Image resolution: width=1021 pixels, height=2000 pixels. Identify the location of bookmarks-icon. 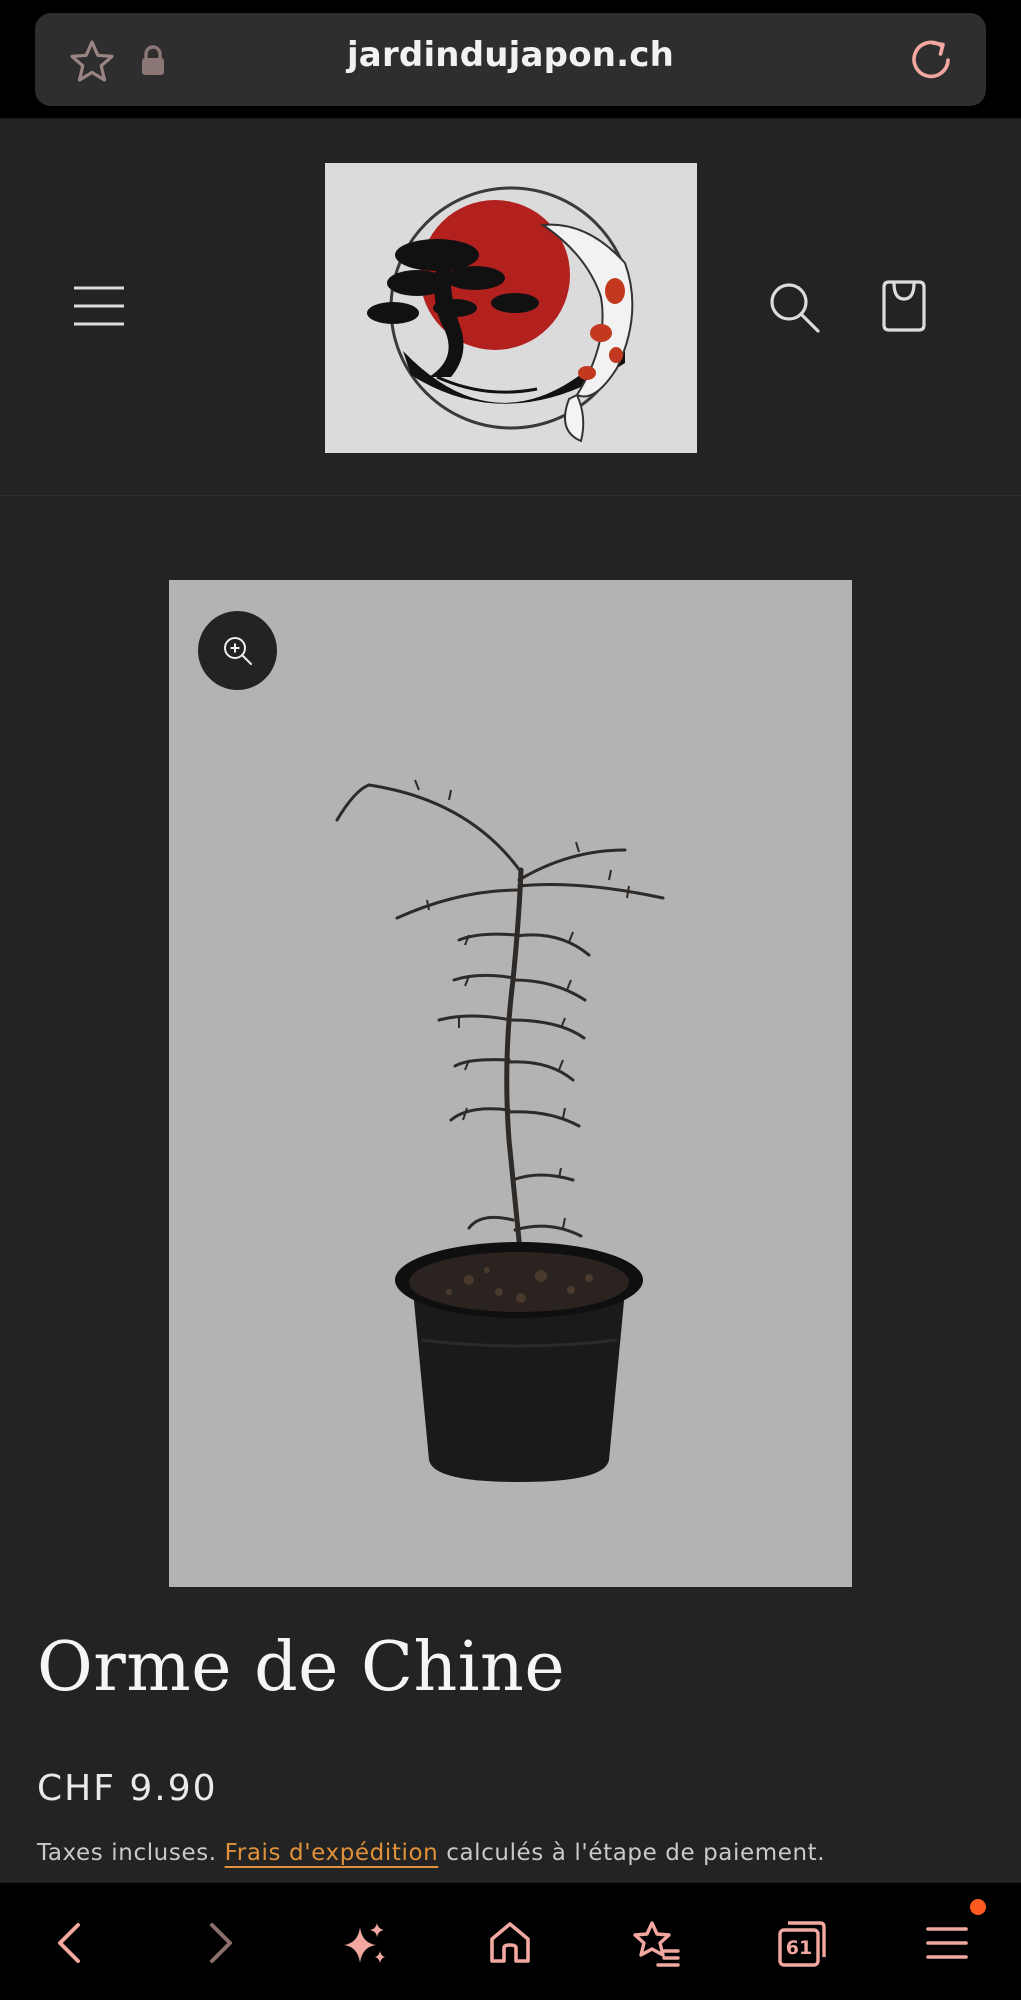
(656, 1943).